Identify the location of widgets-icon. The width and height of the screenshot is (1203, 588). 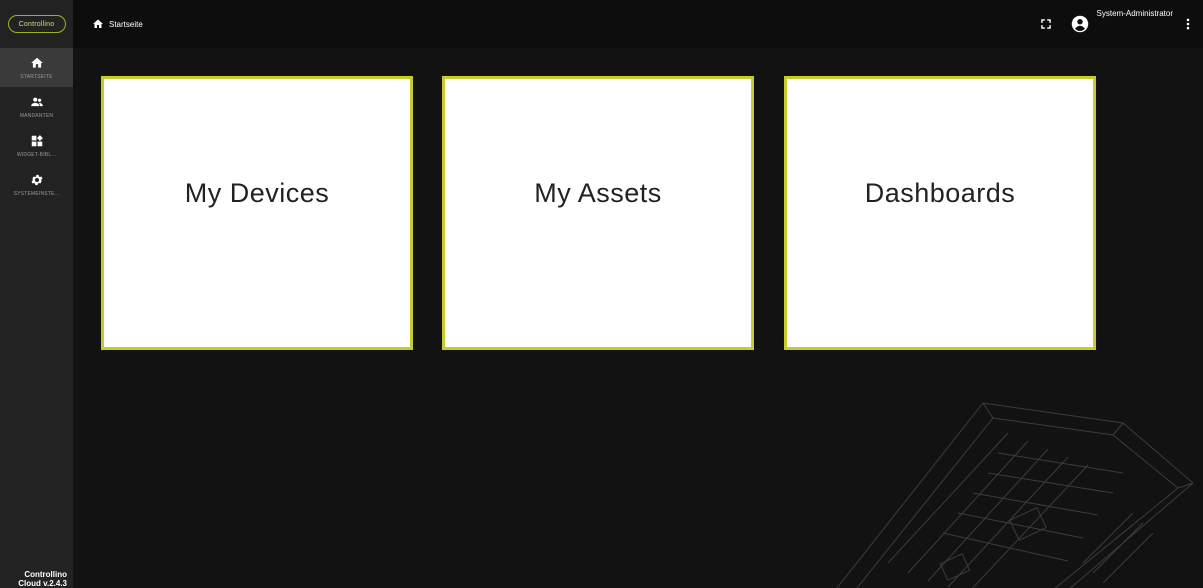
(37, 140).